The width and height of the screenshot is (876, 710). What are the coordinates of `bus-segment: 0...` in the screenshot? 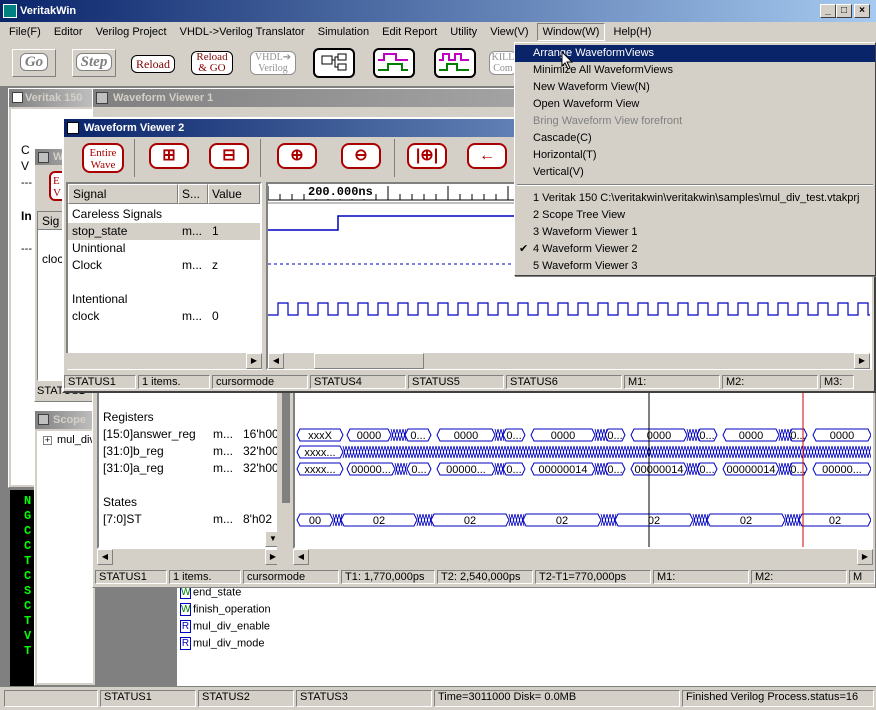 It's located at (707, 469).